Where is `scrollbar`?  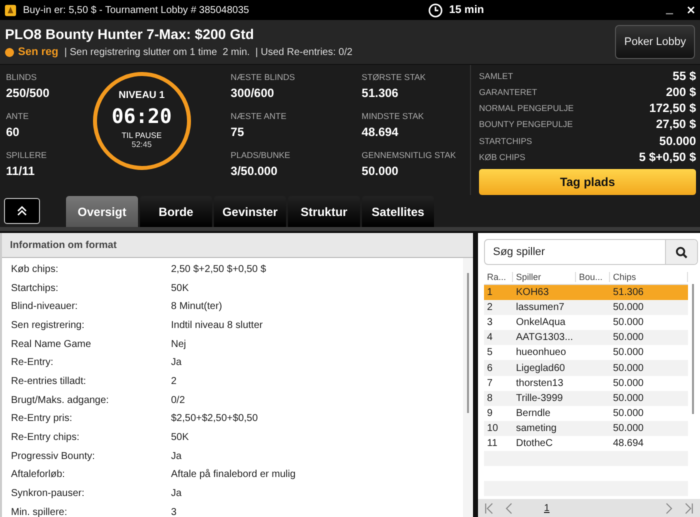 scrollbar is located at coordinates (468, 387).